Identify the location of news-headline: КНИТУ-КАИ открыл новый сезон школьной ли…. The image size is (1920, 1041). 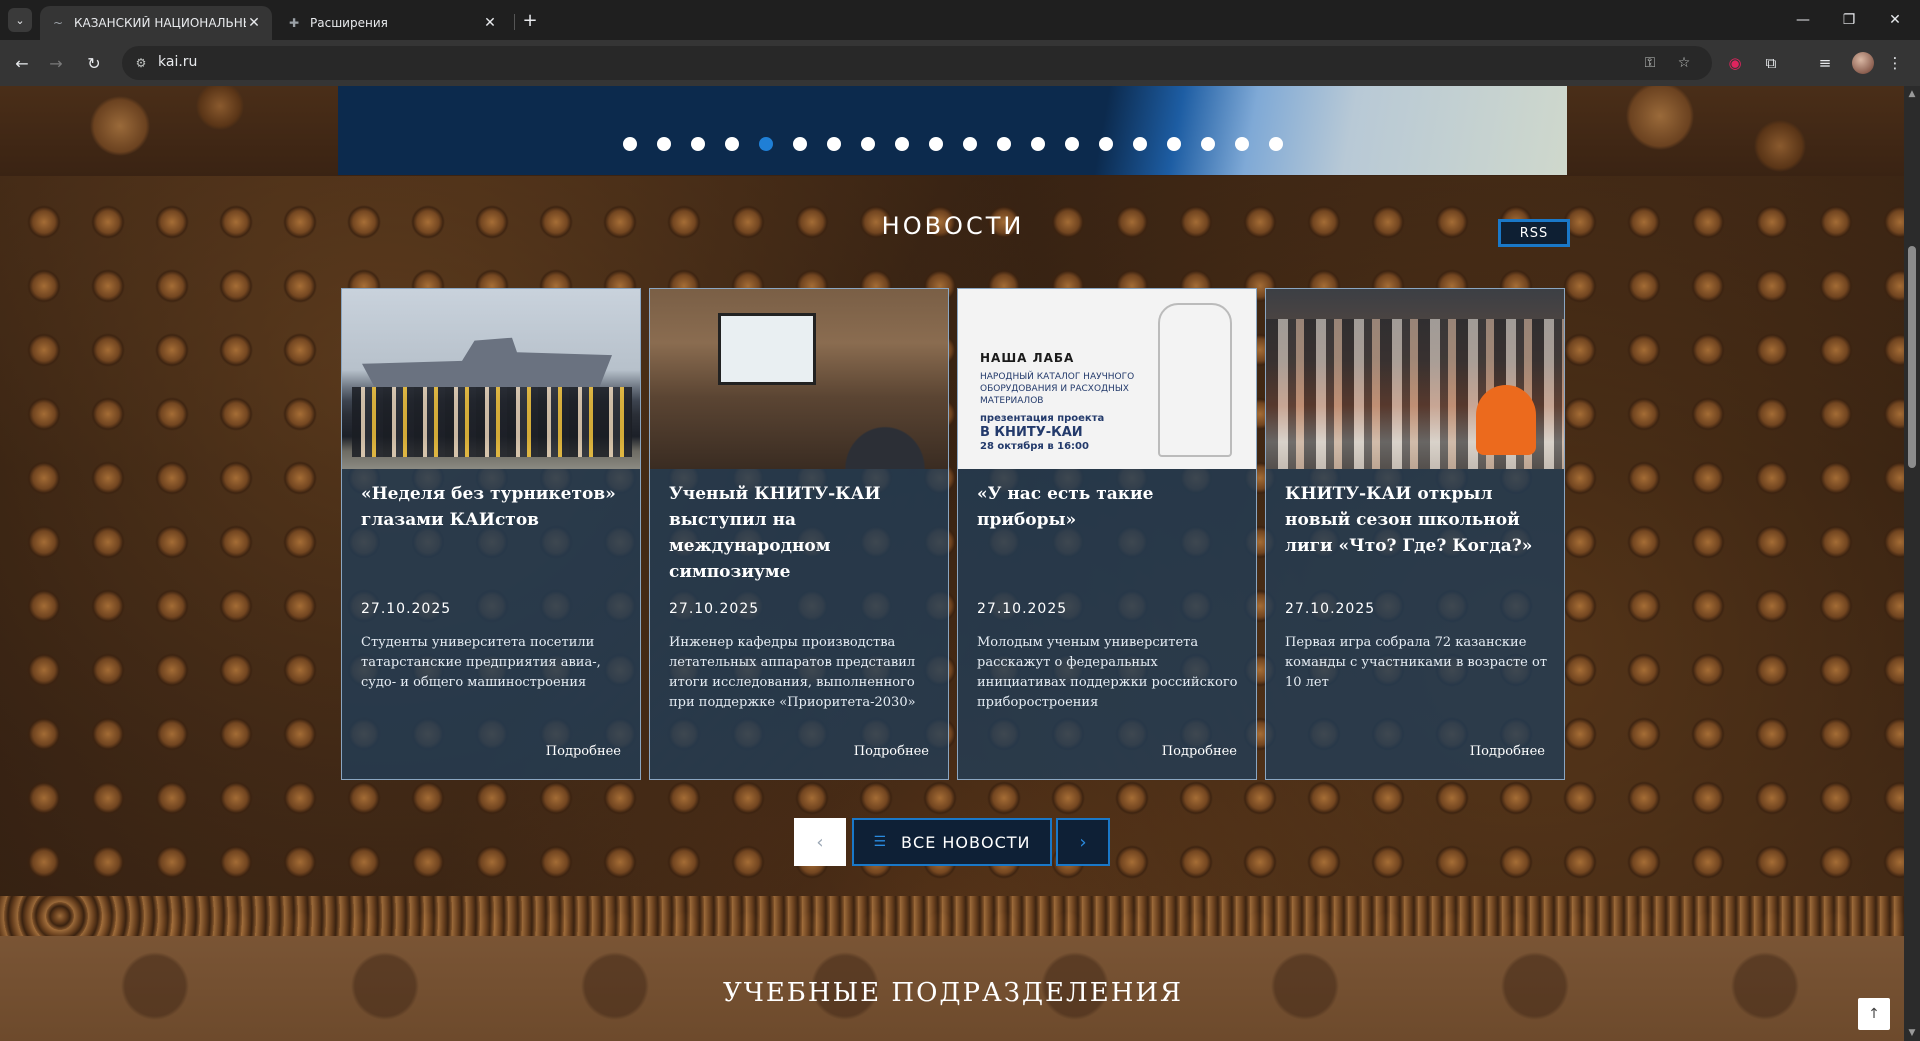
(1419, 520).